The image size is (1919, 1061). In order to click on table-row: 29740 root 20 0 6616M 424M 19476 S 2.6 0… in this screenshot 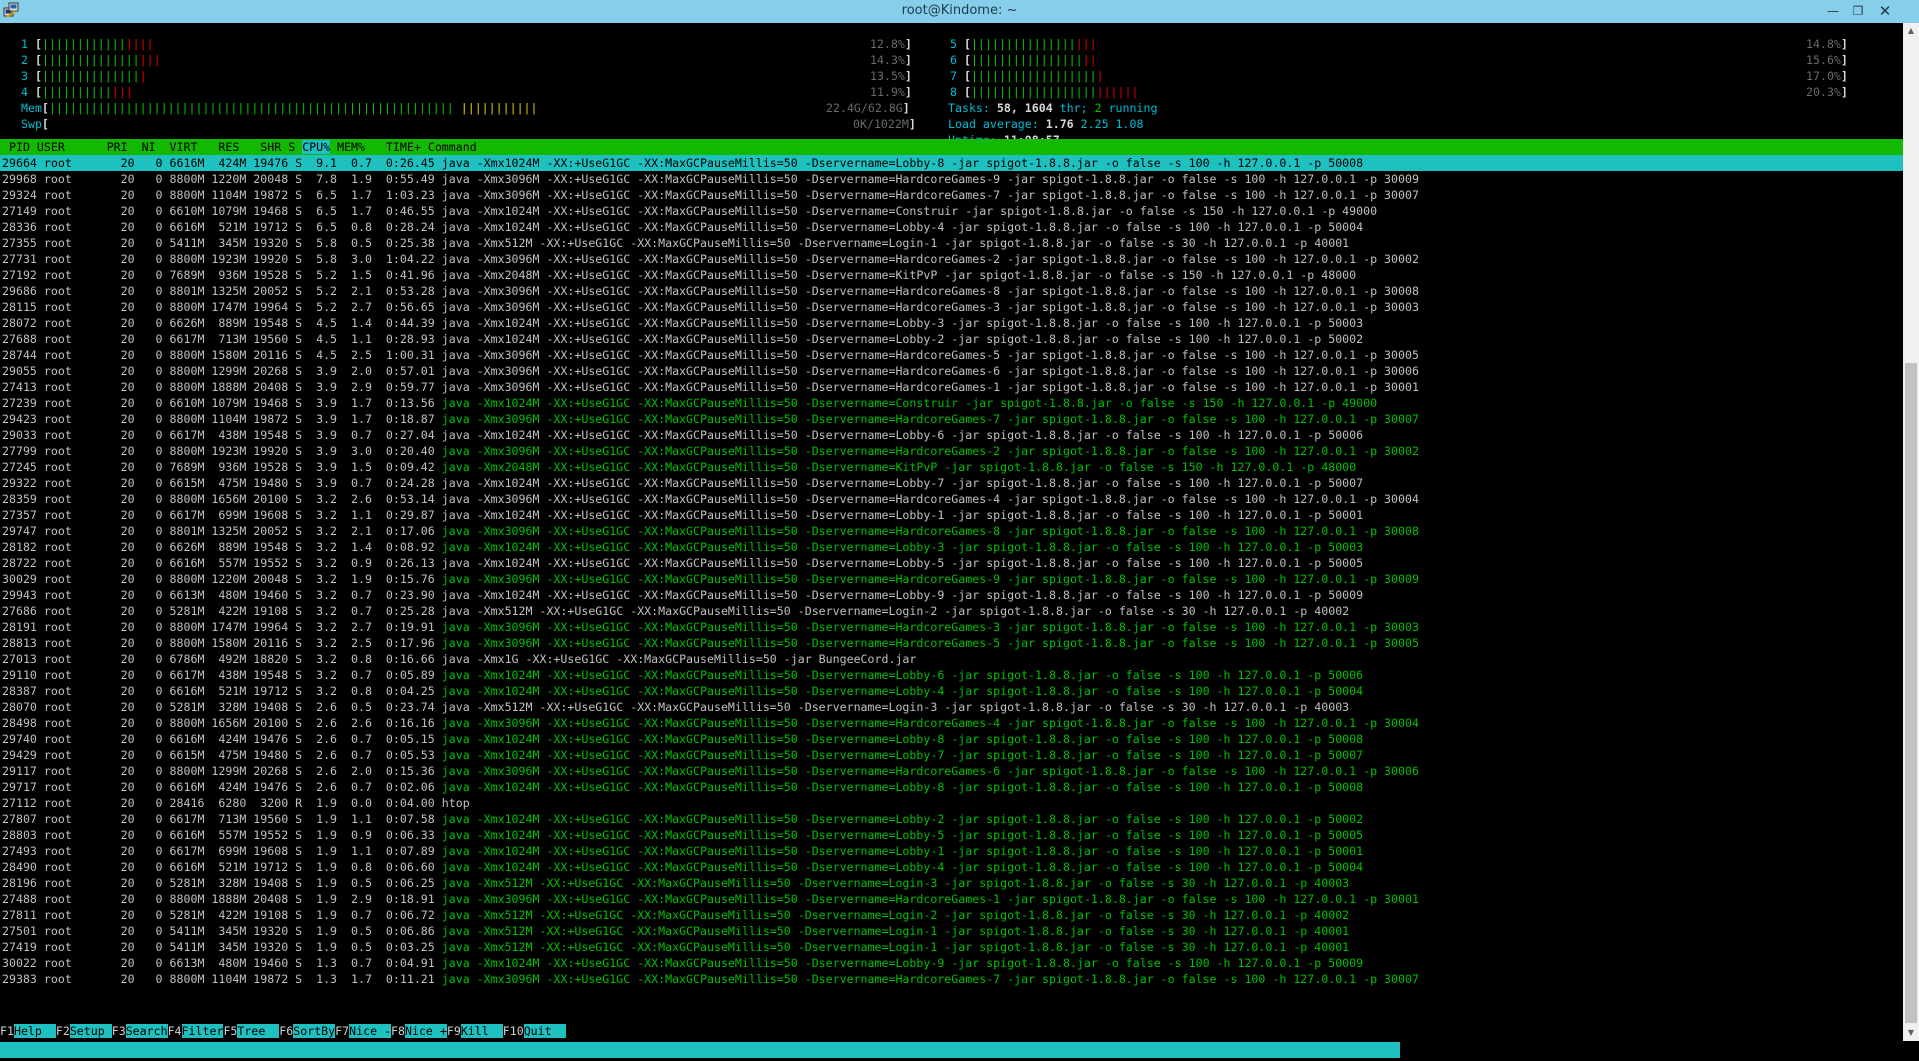, I will do `click(682, 739)`.